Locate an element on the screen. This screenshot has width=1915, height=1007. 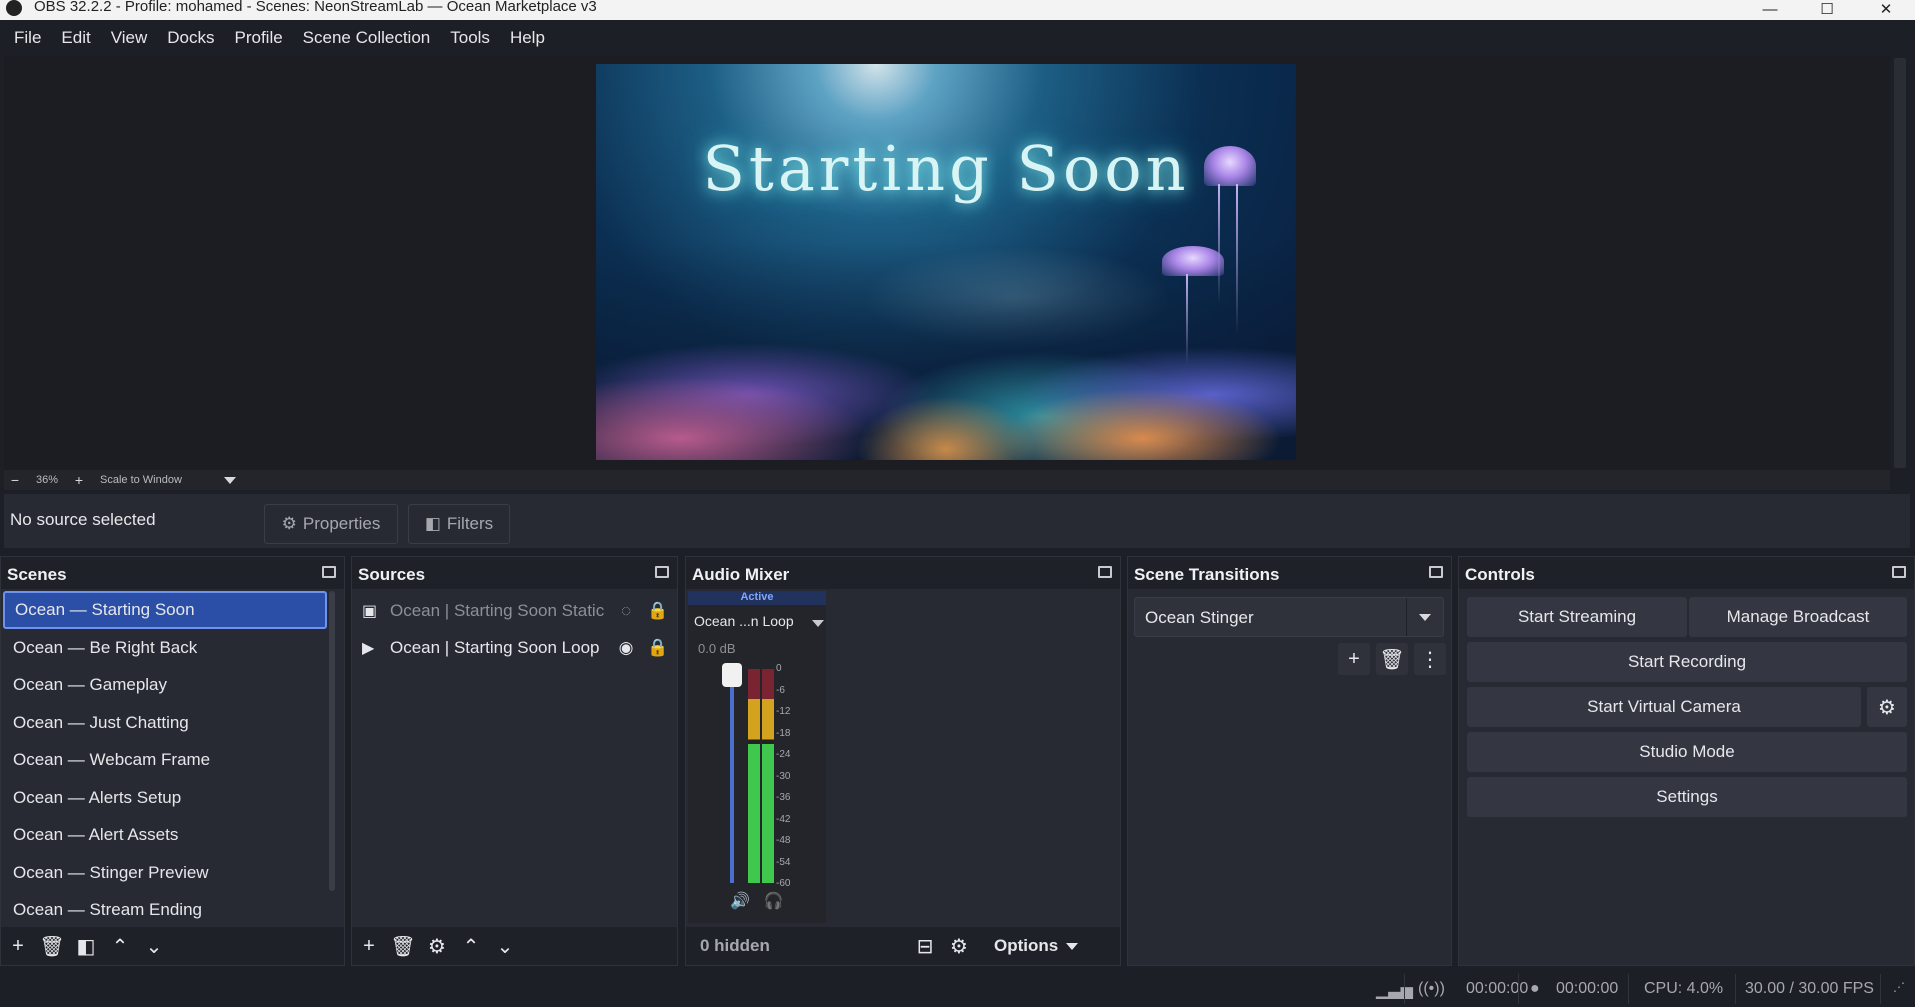
scene-item: Ocean — Gameplay is located at coordinates (165, 685).